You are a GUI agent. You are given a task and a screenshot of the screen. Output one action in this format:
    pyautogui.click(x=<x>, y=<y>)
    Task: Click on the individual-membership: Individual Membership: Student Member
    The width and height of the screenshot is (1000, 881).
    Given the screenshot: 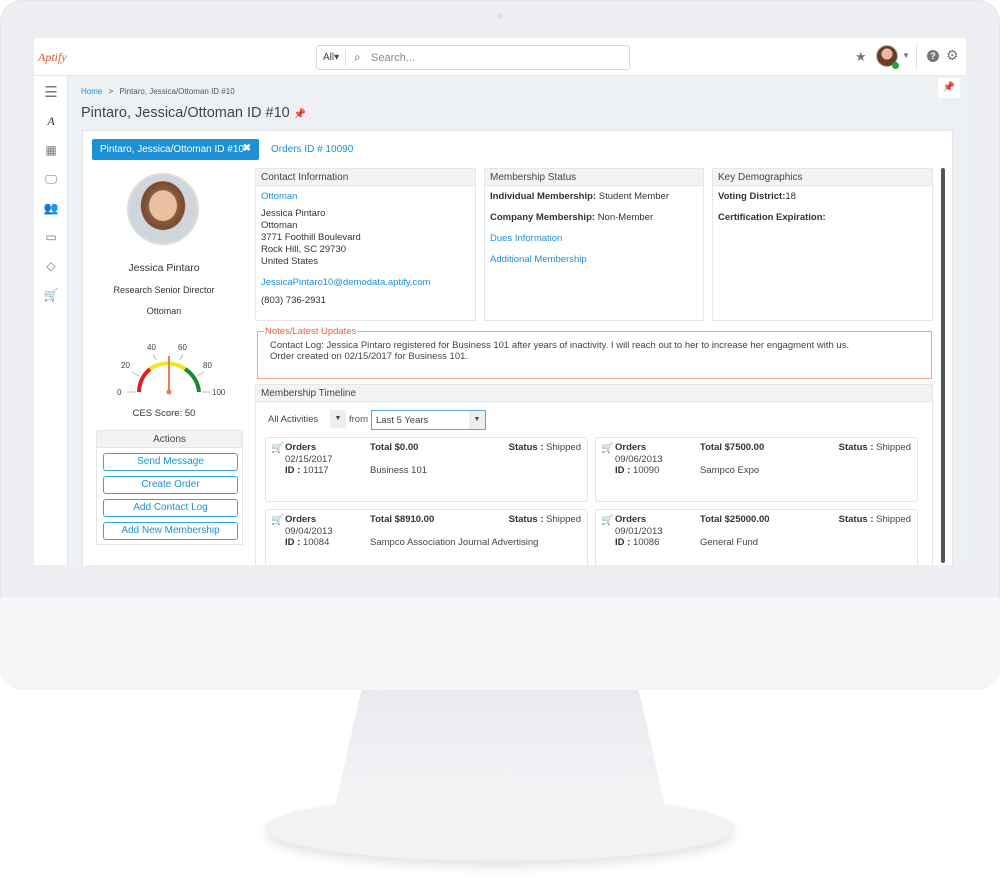 What is the action you would take?
    pyautogui.click(x=579, y=196)
    